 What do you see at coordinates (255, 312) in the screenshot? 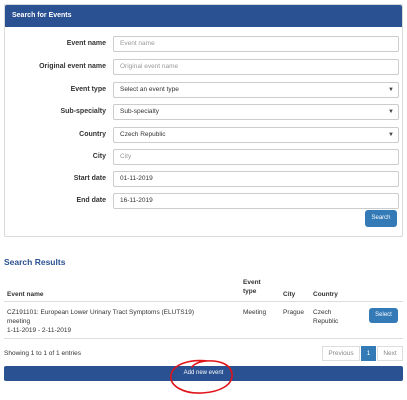
I see `row-event-type: Meeting` at bounding box center [255, 312].